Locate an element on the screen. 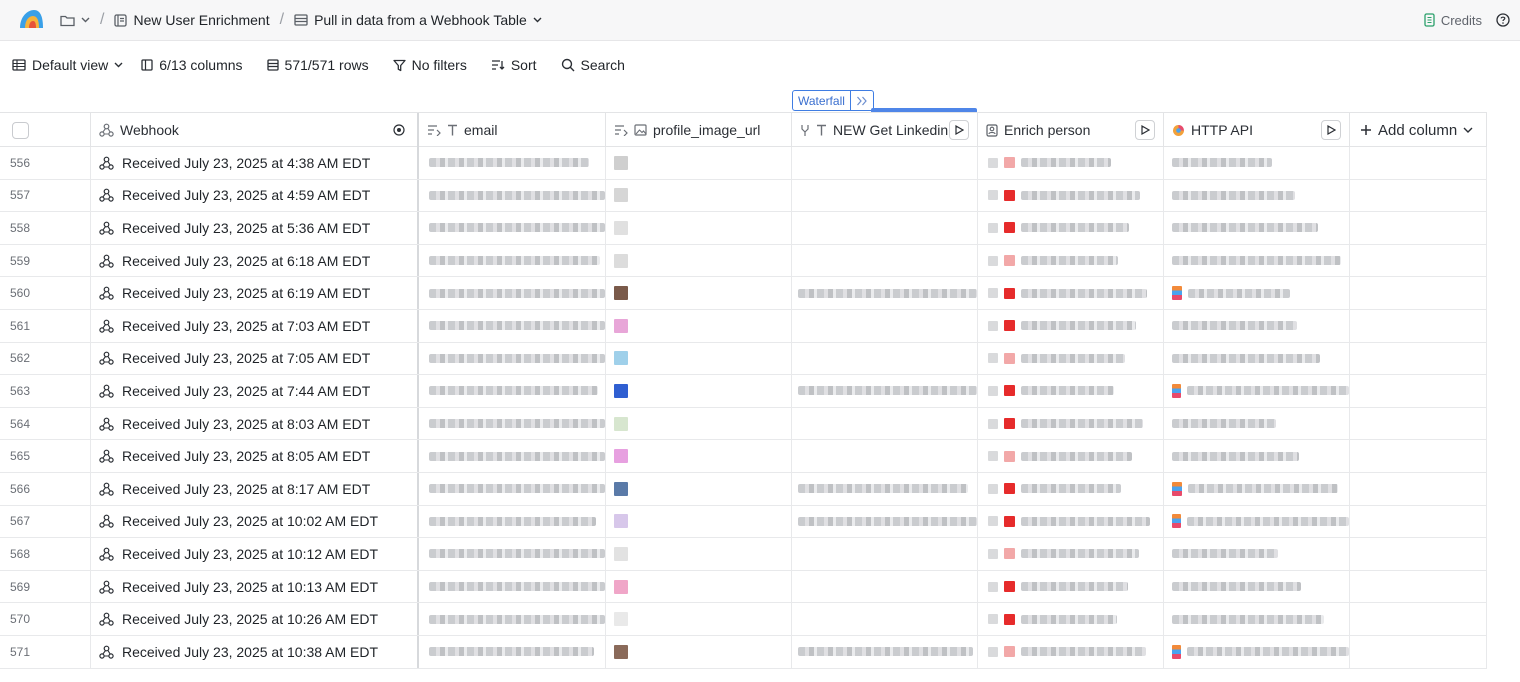 The height and width of the screenshot is (682, 1520). columns-button: 6/13 columns is located at coordinates (192, 65).